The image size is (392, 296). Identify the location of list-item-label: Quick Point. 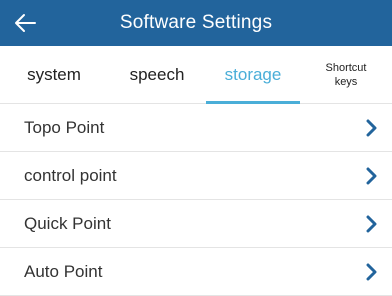
(67, 223).